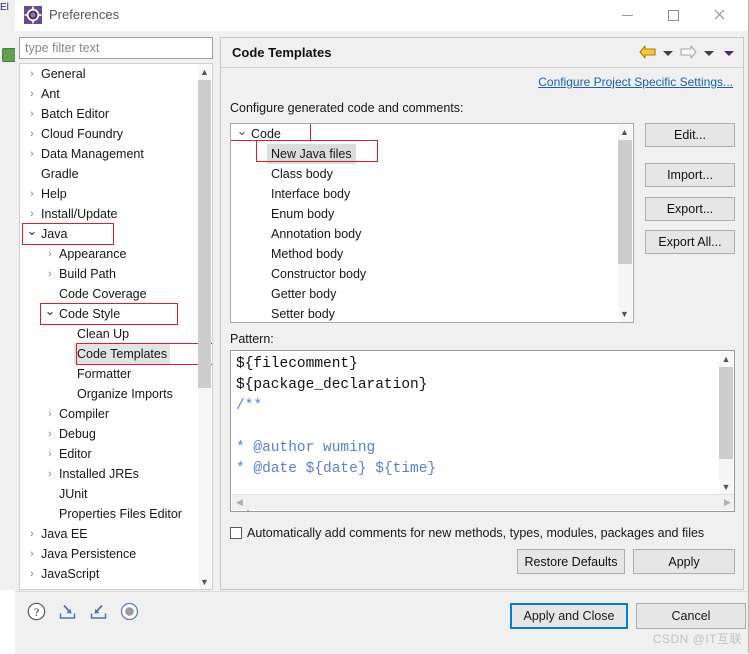  I want to click on apply-button: Apply, so click(684, 561).